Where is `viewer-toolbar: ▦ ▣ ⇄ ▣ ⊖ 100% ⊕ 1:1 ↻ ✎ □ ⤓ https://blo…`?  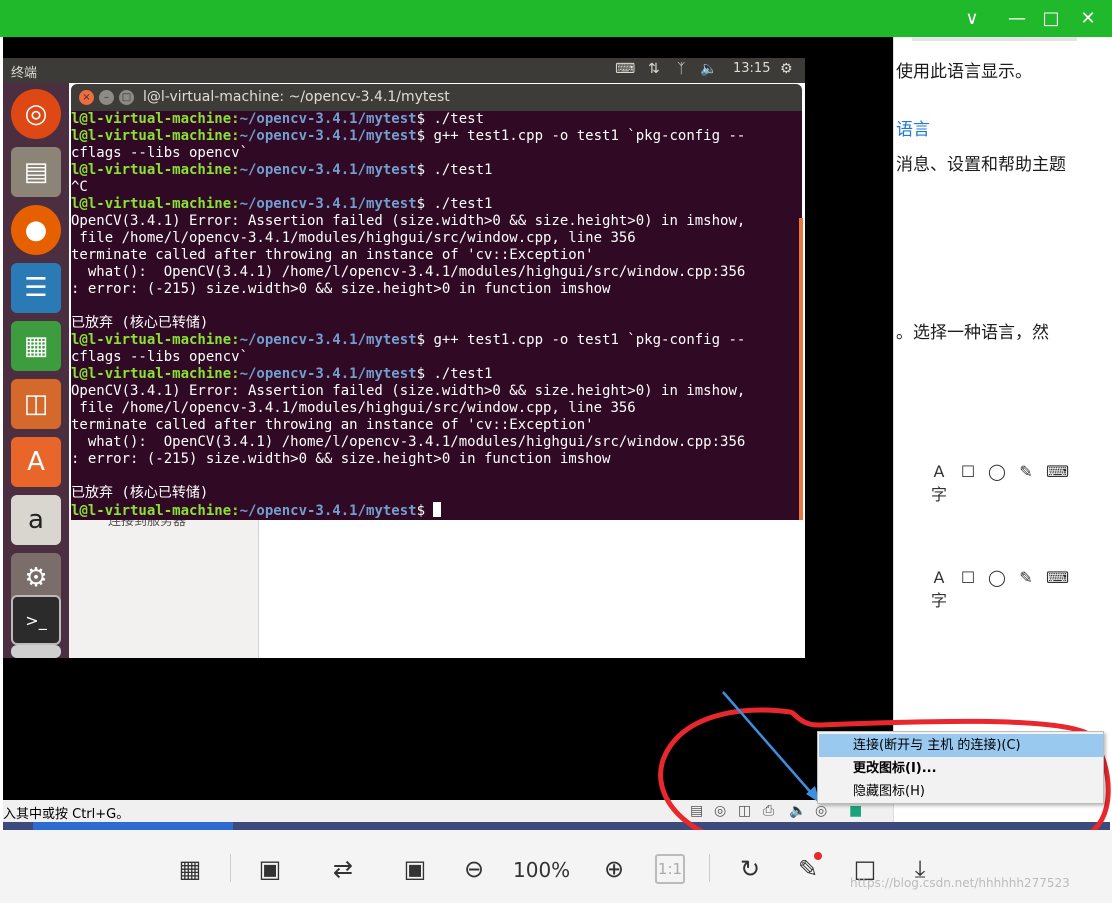 viewer-toolbar: ▦ ▣ ⇄ ▣ ⊖ 100% ⊕ 1:1 ↻ ✎ □ ⤓ https://blo… is located at coordinates (556, 866).